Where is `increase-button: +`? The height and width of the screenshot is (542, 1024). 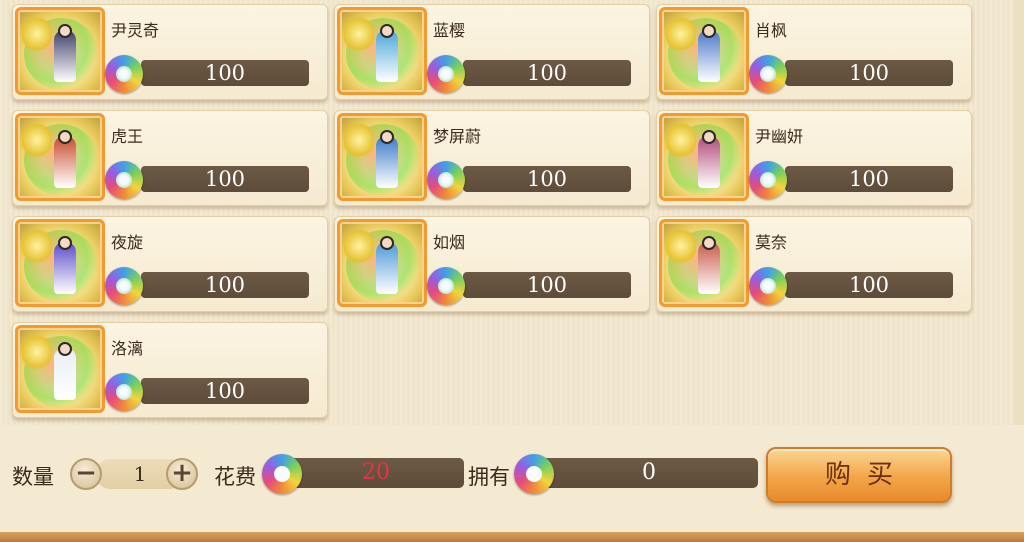 increase-button: + is located at coordinates (182, 474).